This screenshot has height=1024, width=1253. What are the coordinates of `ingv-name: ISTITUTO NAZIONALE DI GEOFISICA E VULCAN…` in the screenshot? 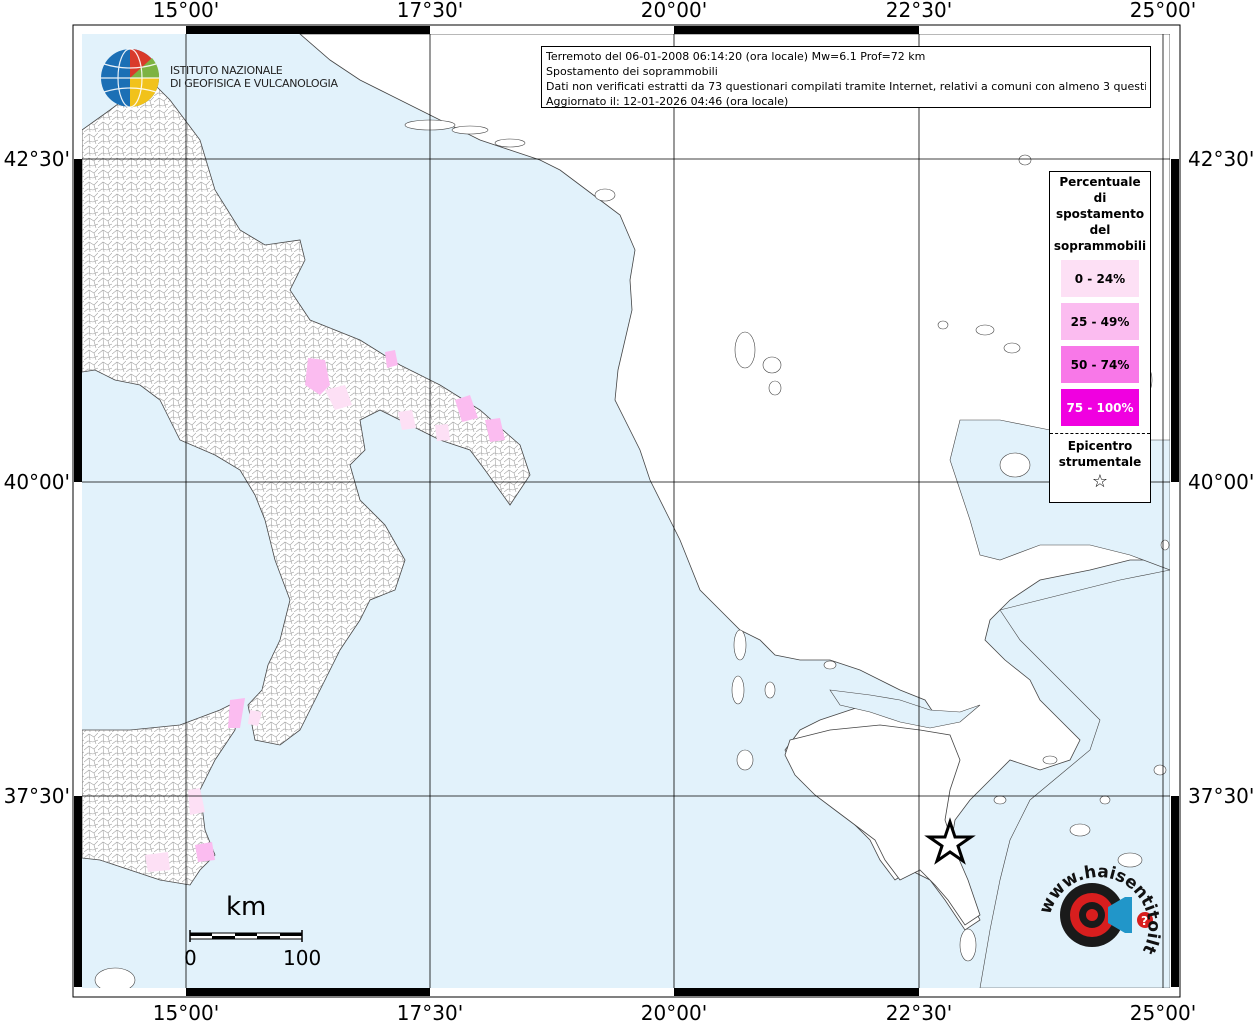 It's located at (254, 77).